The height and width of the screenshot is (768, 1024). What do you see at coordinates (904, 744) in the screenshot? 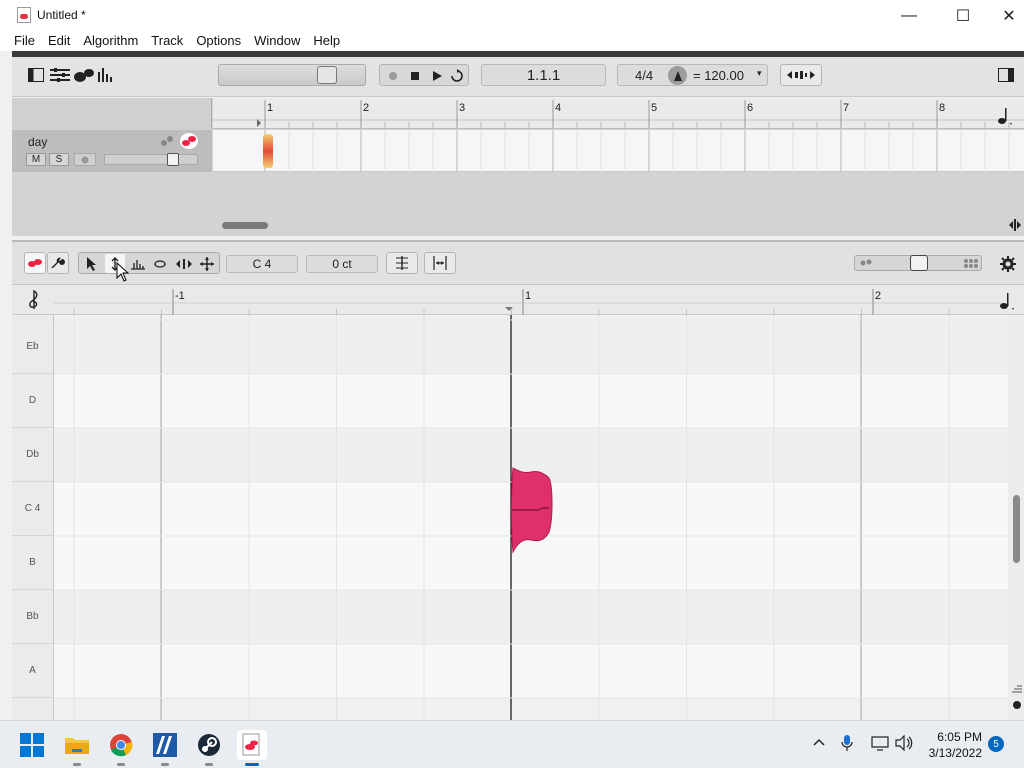
I see `volume-icon` at bounding box center [904, 744].